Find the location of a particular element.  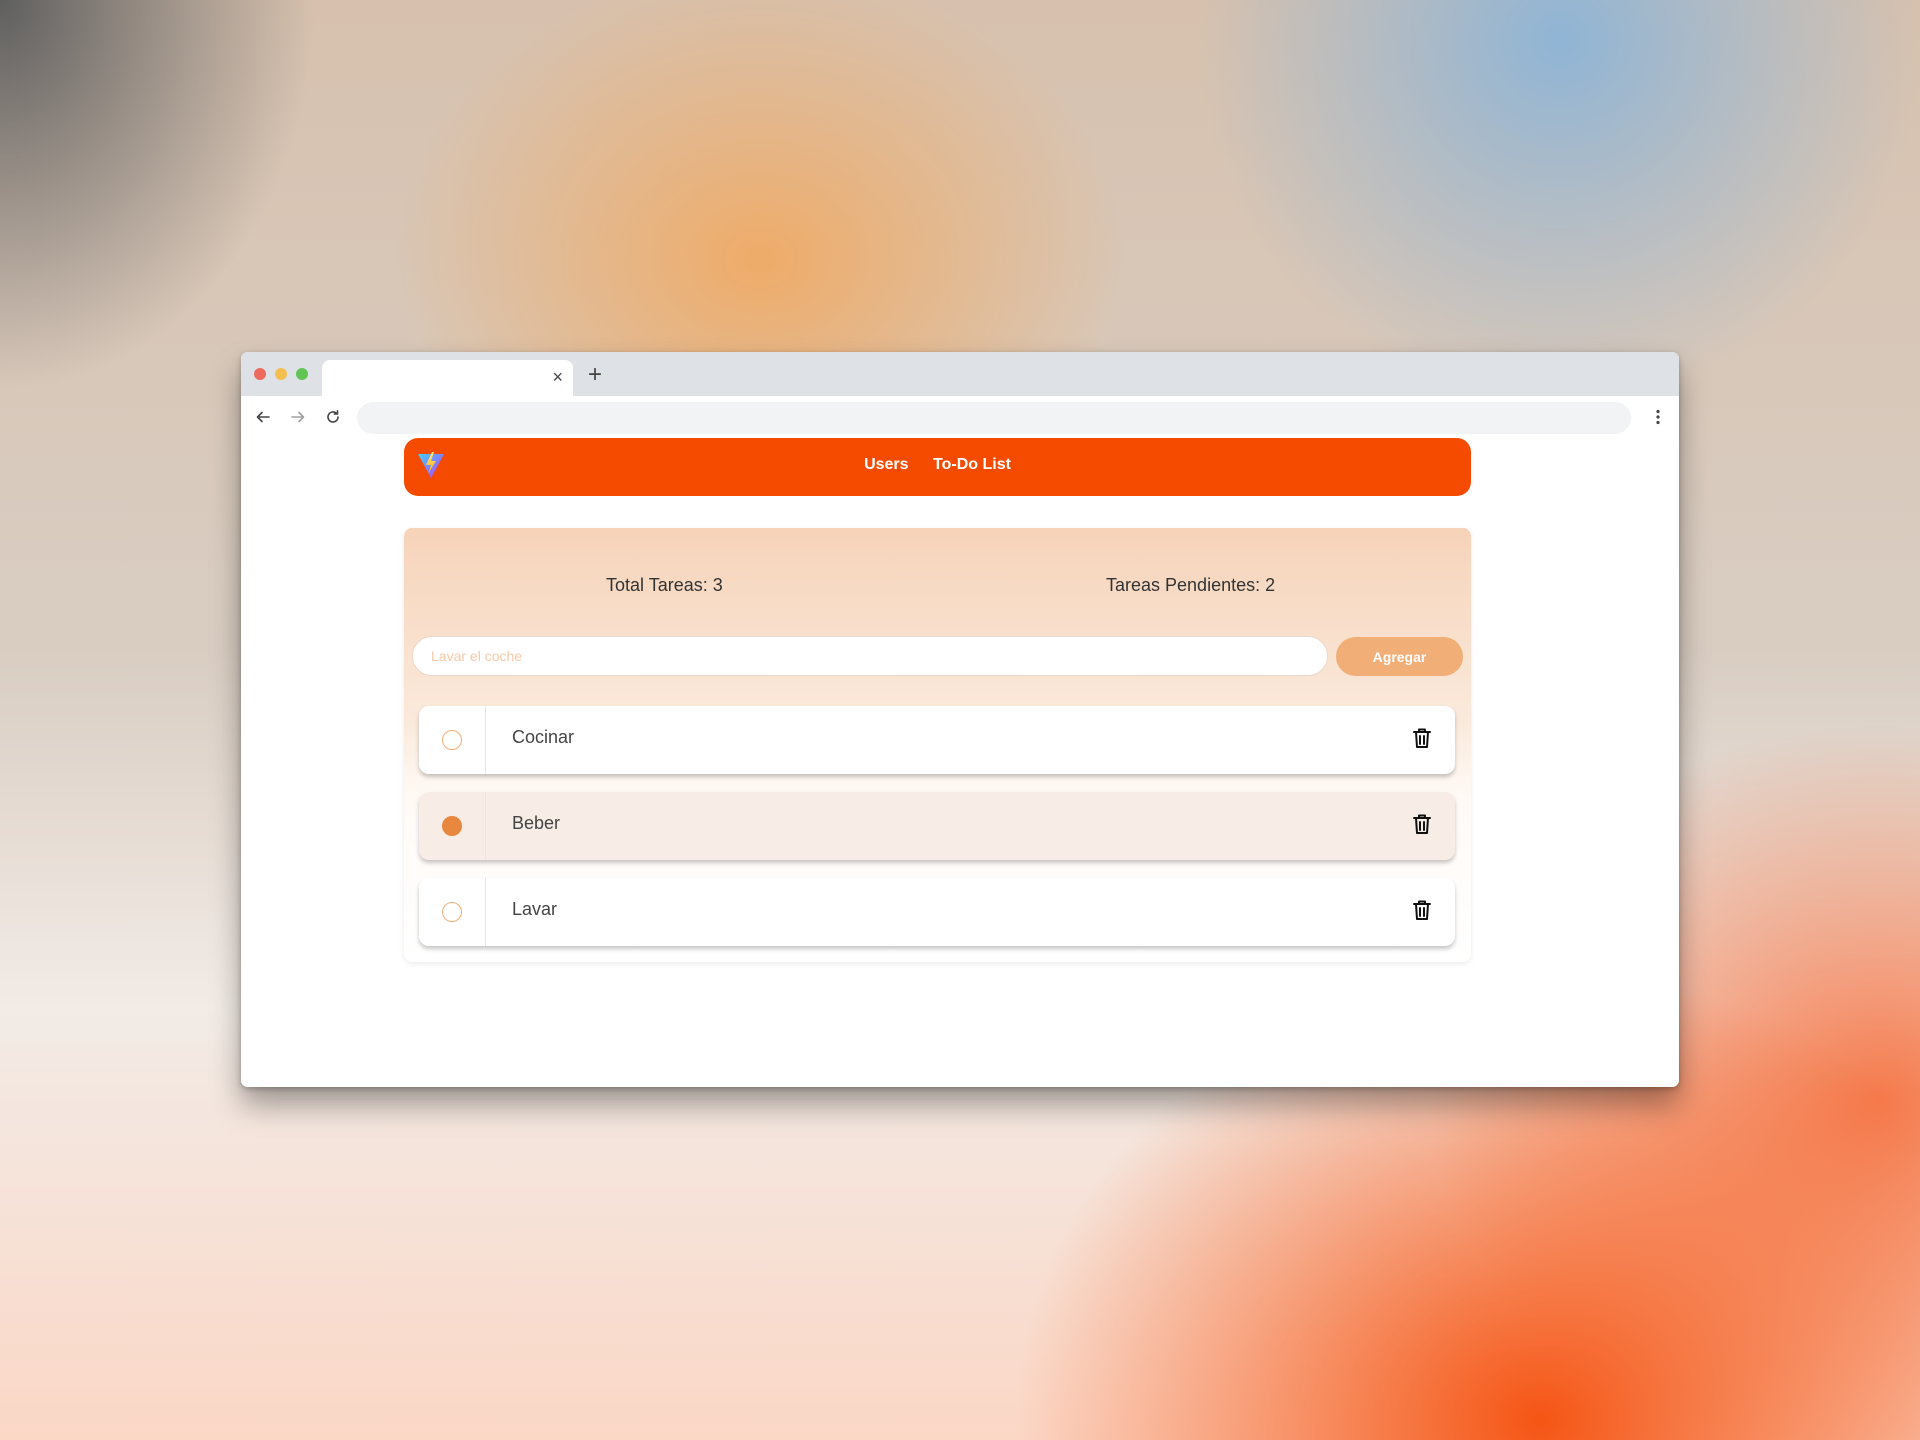

task-checkbox-checked is located at coordinates (452, 826).